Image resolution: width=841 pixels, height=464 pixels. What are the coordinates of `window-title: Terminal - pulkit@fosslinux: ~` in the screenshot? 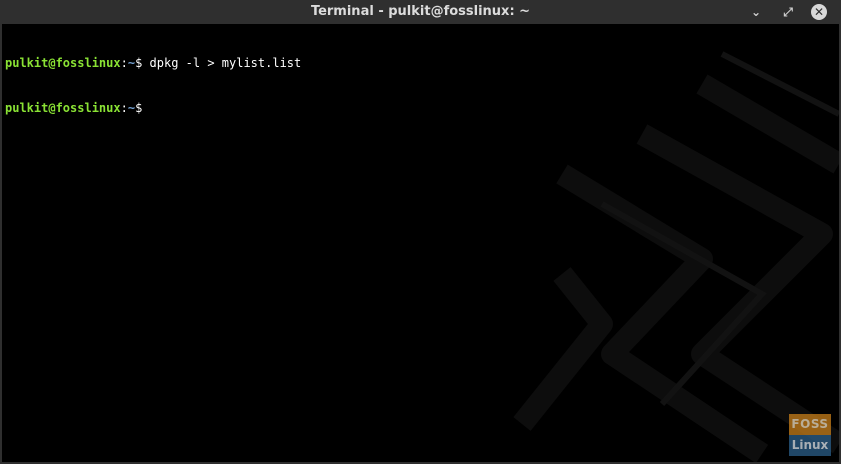 It's located at (420, 11).